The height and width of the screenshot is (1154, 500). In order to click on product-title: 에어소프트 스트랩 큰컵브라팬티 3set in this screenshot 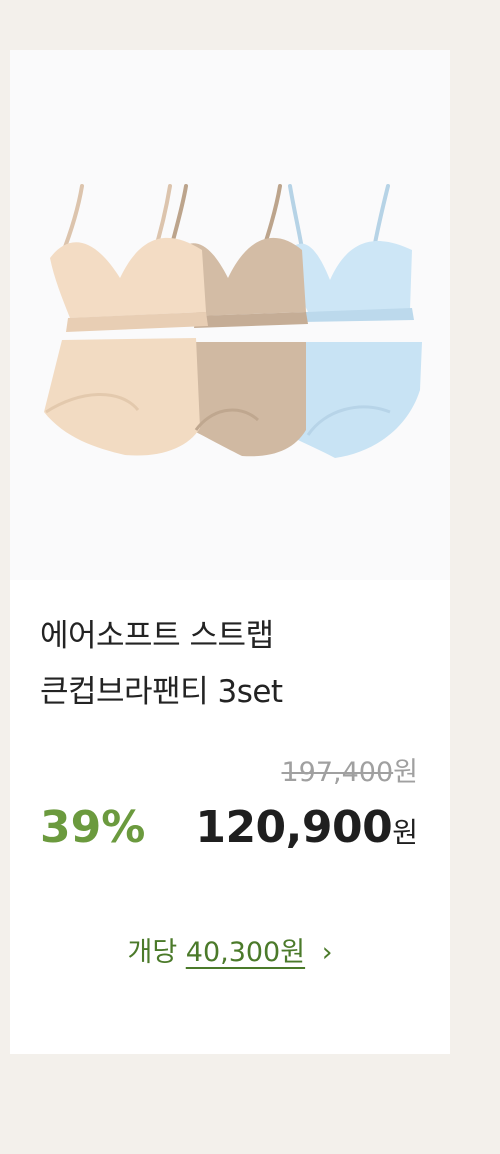, I will do `click(235, 664)`.